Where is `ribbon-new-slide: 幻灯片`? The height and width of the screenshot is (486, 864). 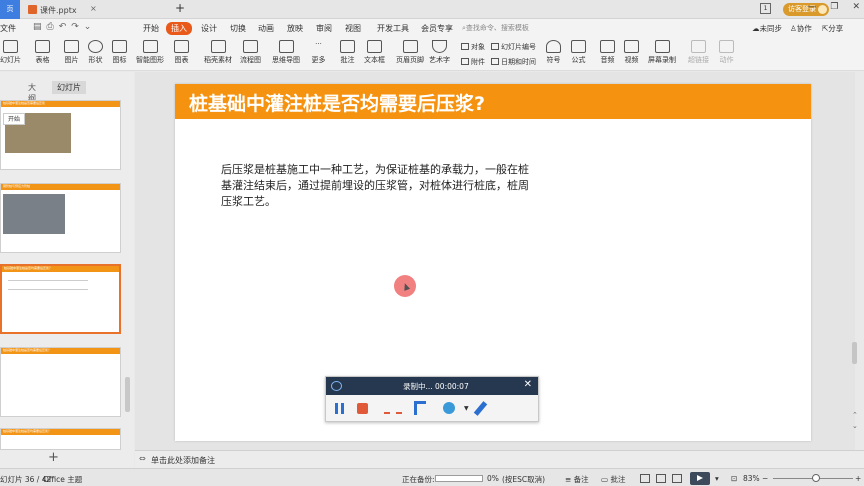 ribbon-new-slide: 幻灯片 is located at coordinates (10, 52).